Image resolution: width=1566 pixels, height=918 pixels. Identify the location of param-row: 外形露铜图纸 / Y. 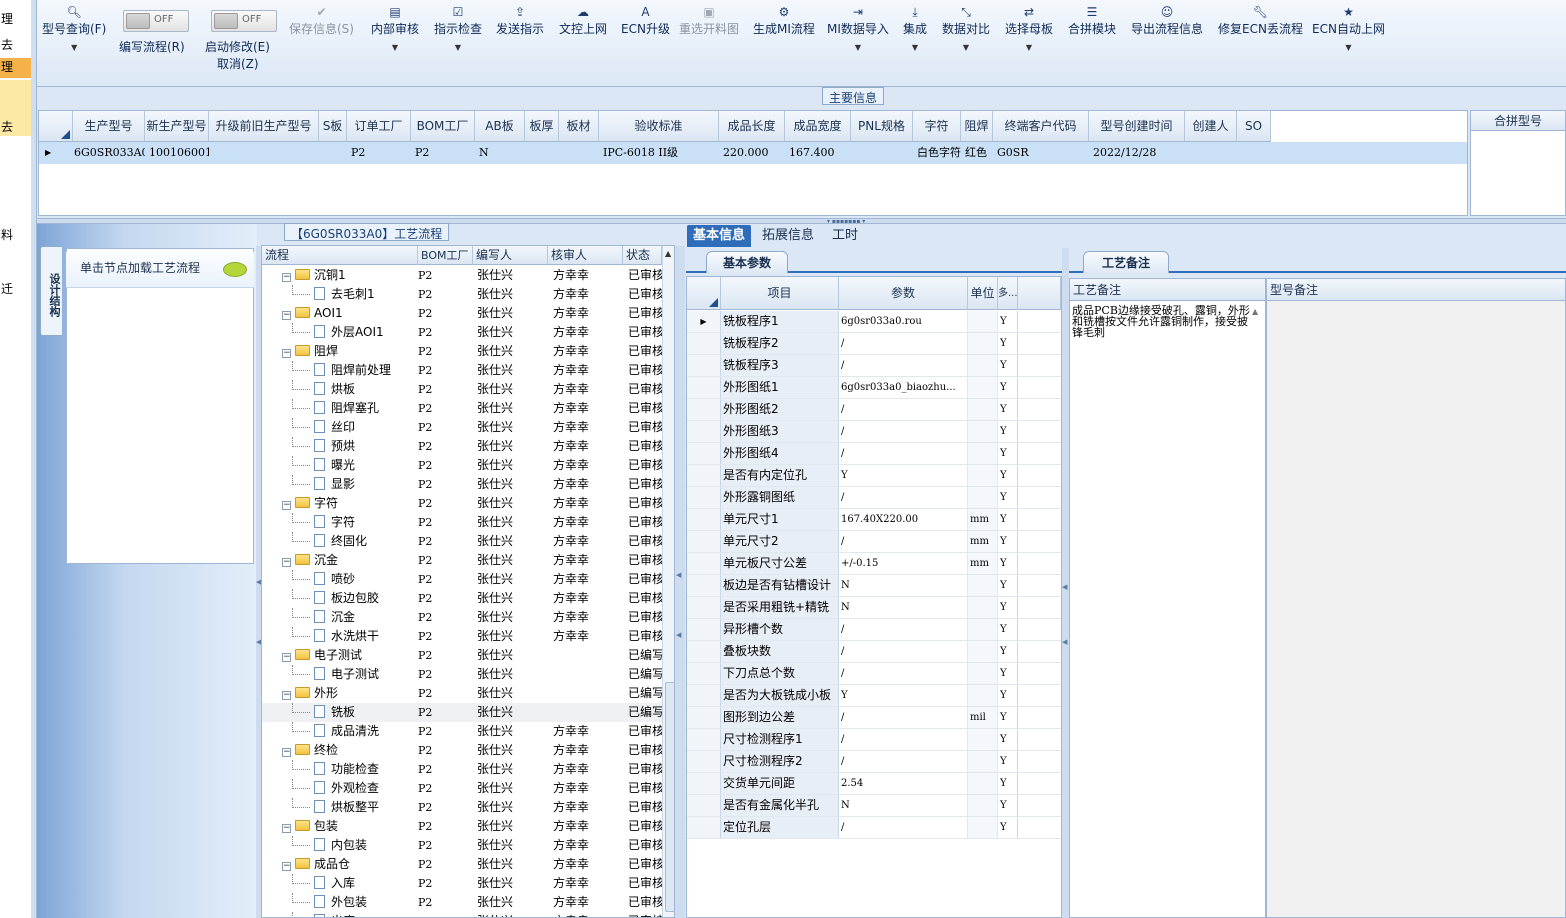
(874, 498).